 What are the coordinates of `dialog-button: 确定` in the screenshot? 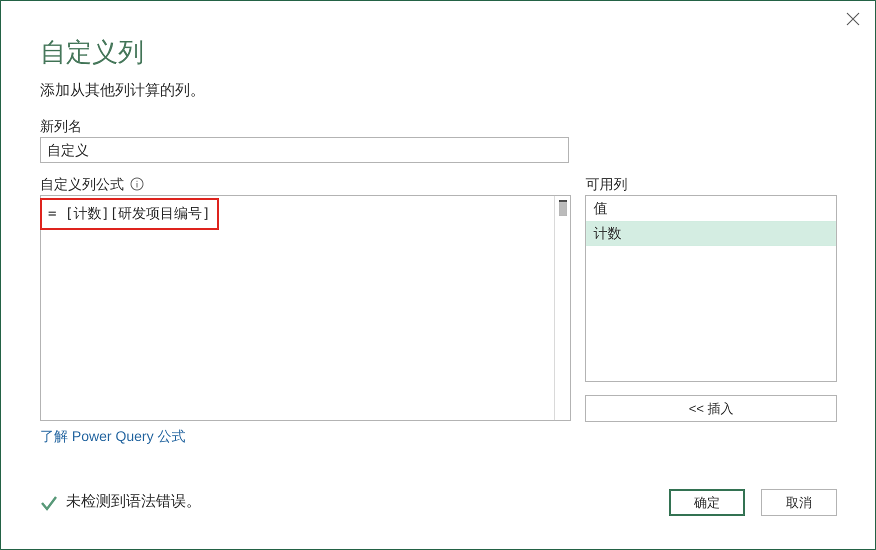 It's located at (707, 502).